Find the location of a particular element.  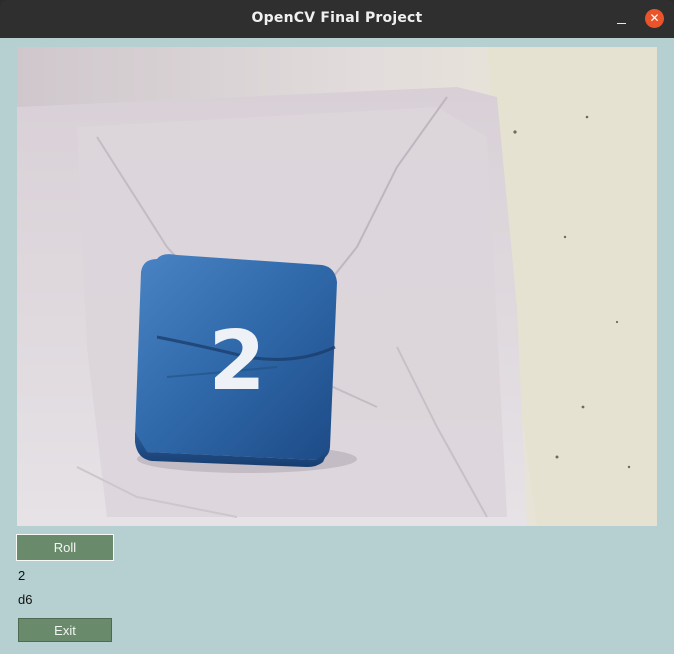

window-title: OpenCV Final Project is located at coordinates (337, 18).